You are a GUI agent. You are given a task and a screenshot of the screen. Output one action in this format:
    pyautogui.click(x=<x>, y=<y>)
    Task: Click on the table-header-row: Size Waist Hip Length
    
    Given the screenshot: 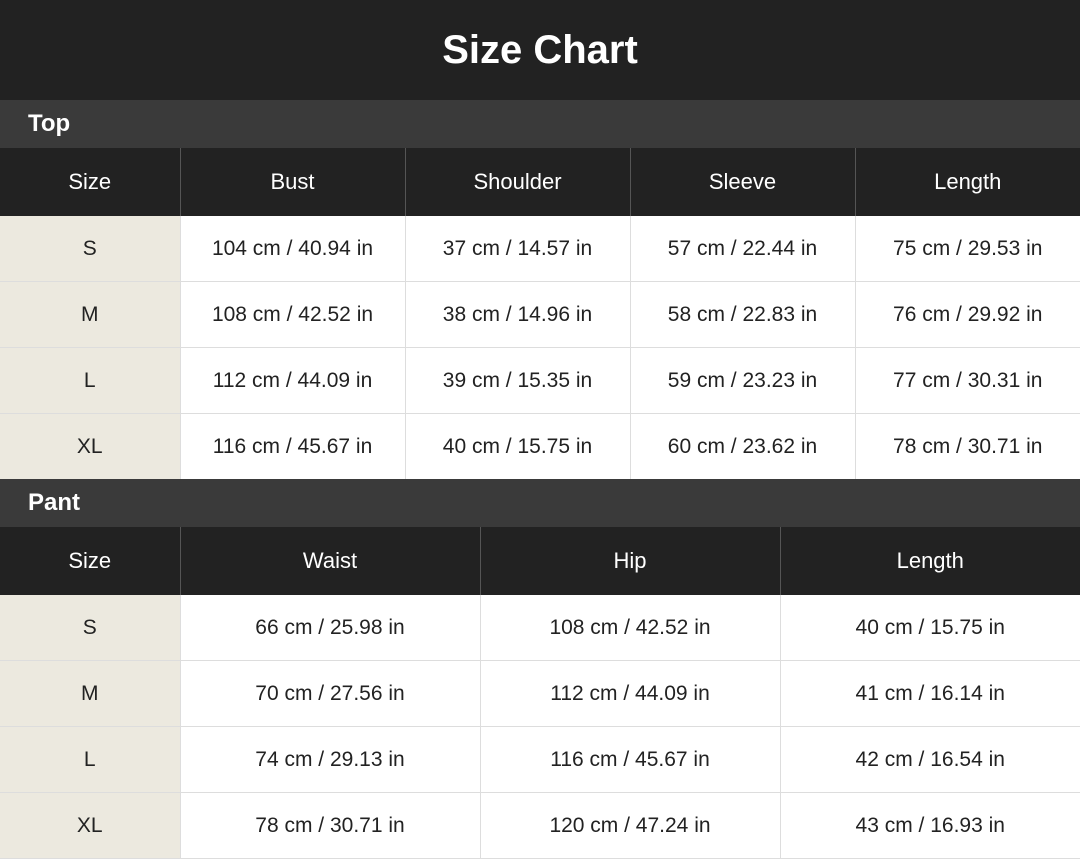 What is the action you would take?
    pyautogui.click(x=540, y=561)
    